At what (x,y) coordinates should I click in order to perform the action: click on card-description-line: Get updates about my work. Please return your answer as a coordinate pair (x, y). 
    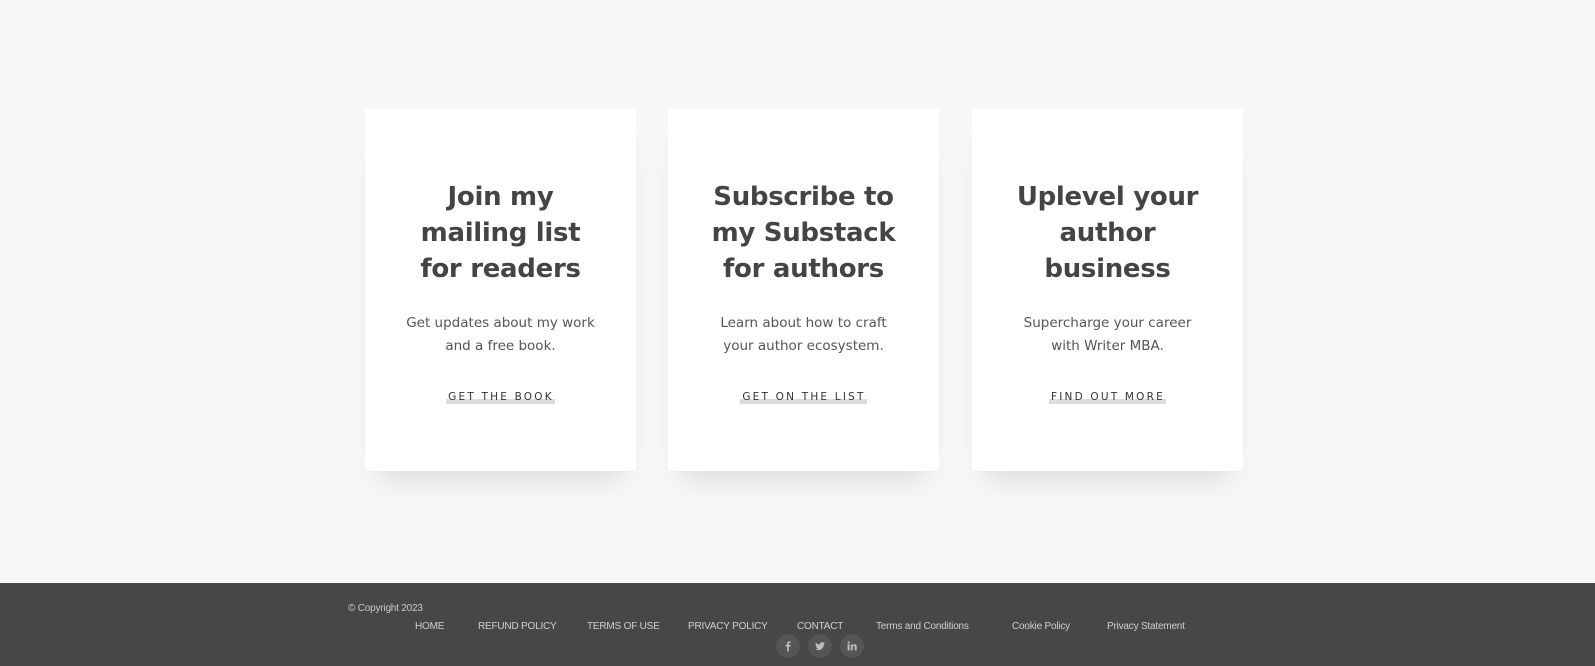
    Looking at the image, I should click on (500, 323).